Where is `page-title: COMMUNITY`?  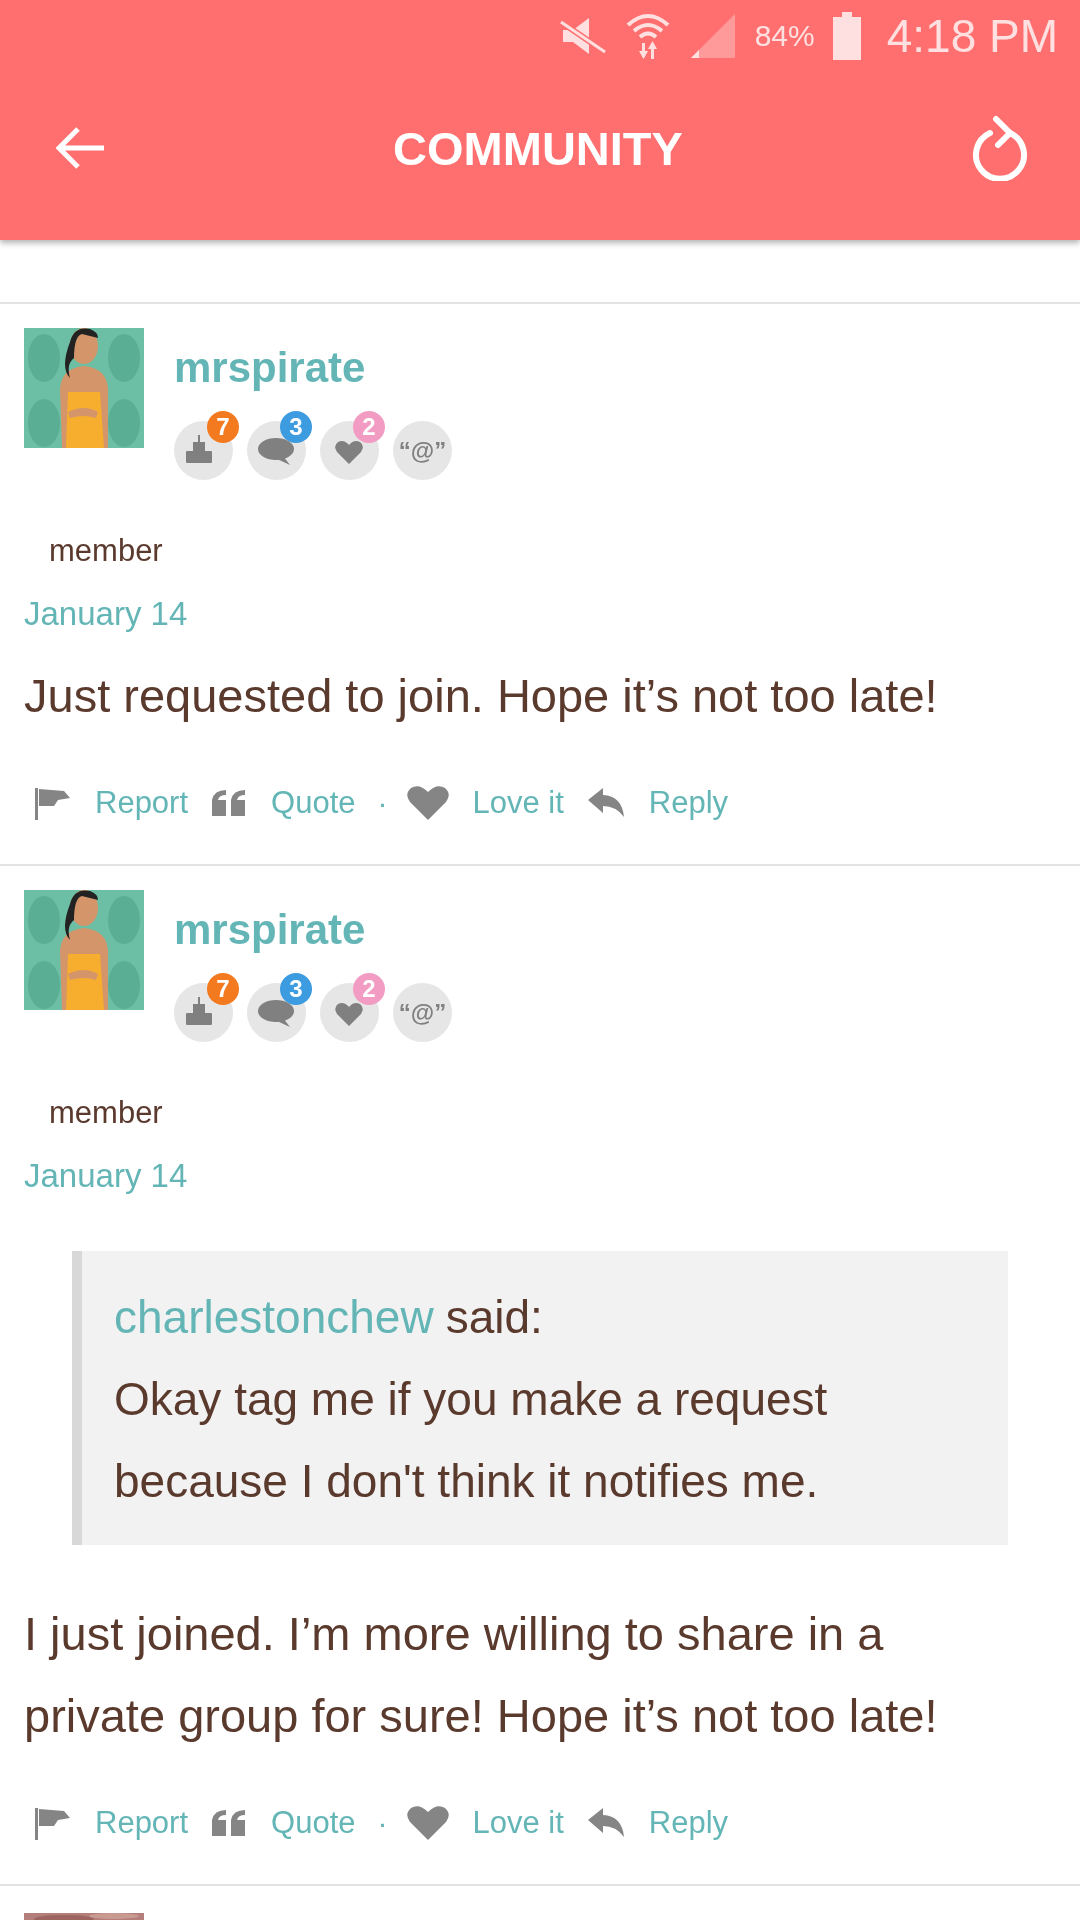 page-title: COMMUNITY is located at coordinates (538, 148).